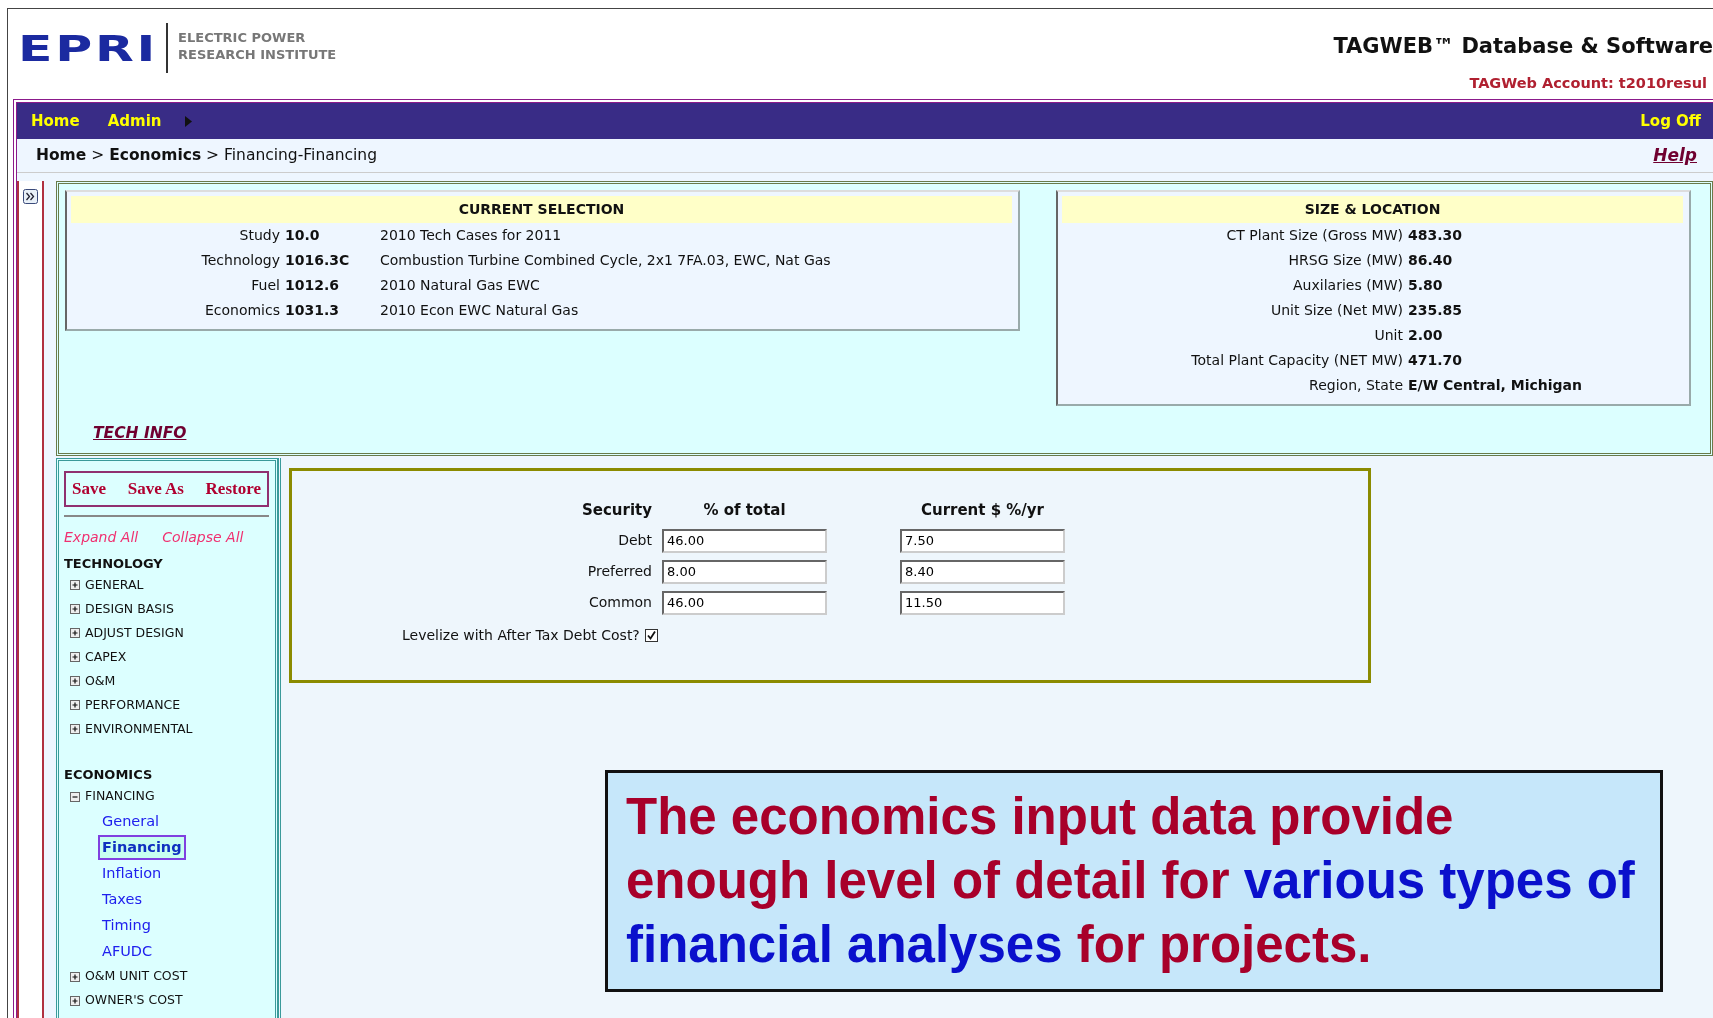 The width and height of the screenshot is (1713, 1018). Describe the element at coordinates (55, 121) in the screenshot. I see `nav-link-item: Home` at that location.